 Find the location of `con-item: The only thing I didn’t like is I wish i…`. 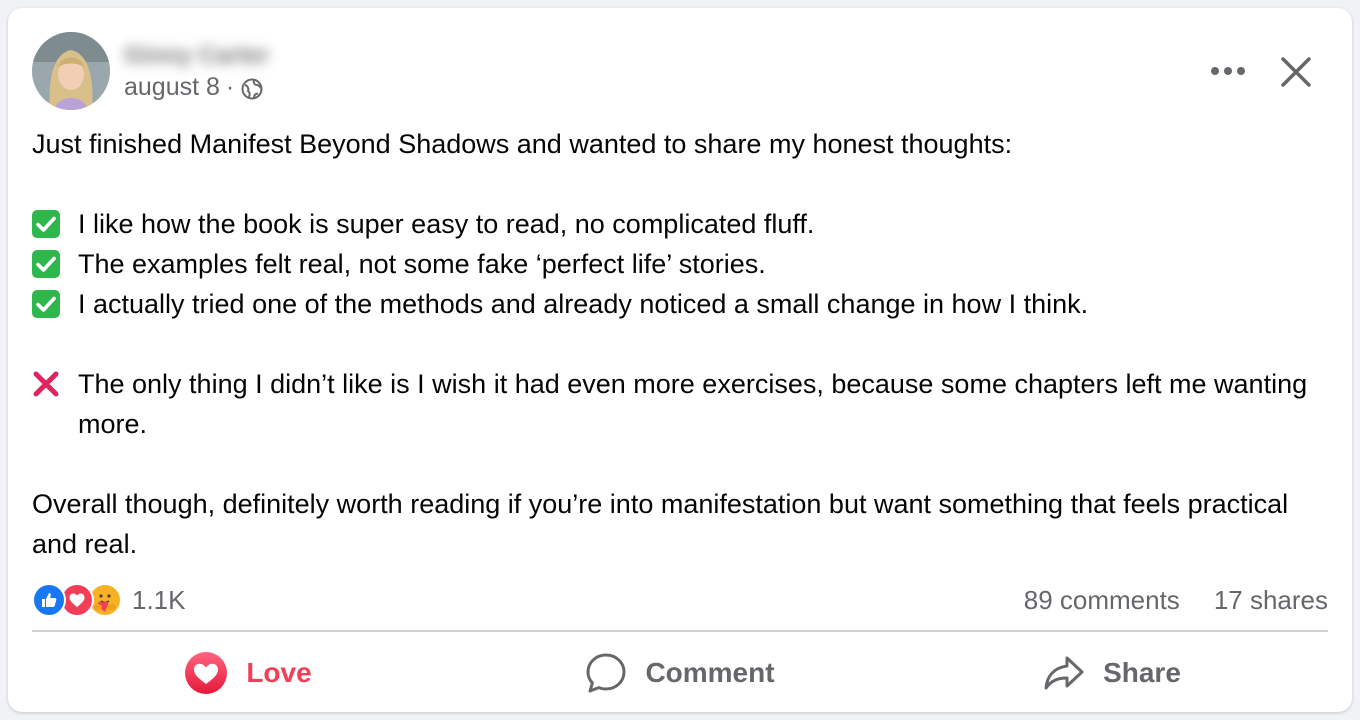

con-item: The only thing I didn’t like is I wish i… is located at coordinates (682, 404).